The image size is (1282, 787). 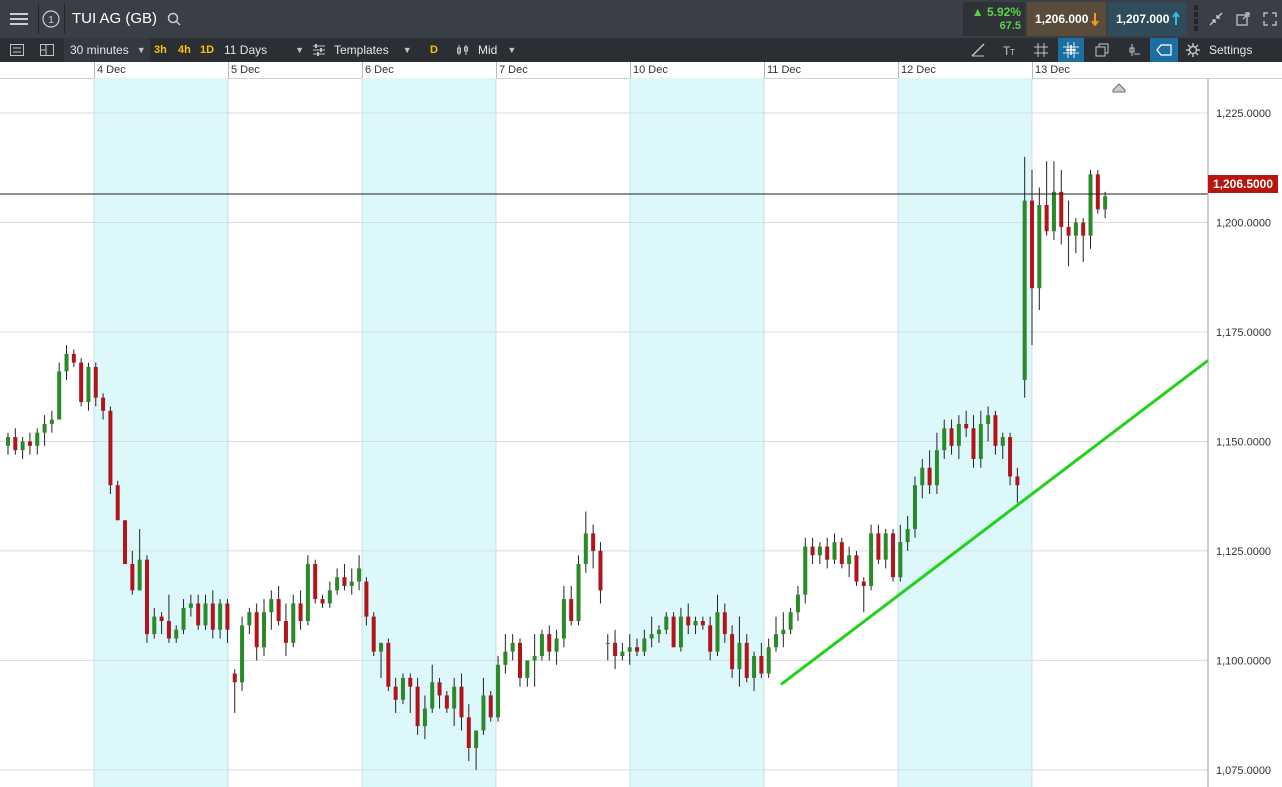 I want to click on list-icon, so click(x=17, y=50).